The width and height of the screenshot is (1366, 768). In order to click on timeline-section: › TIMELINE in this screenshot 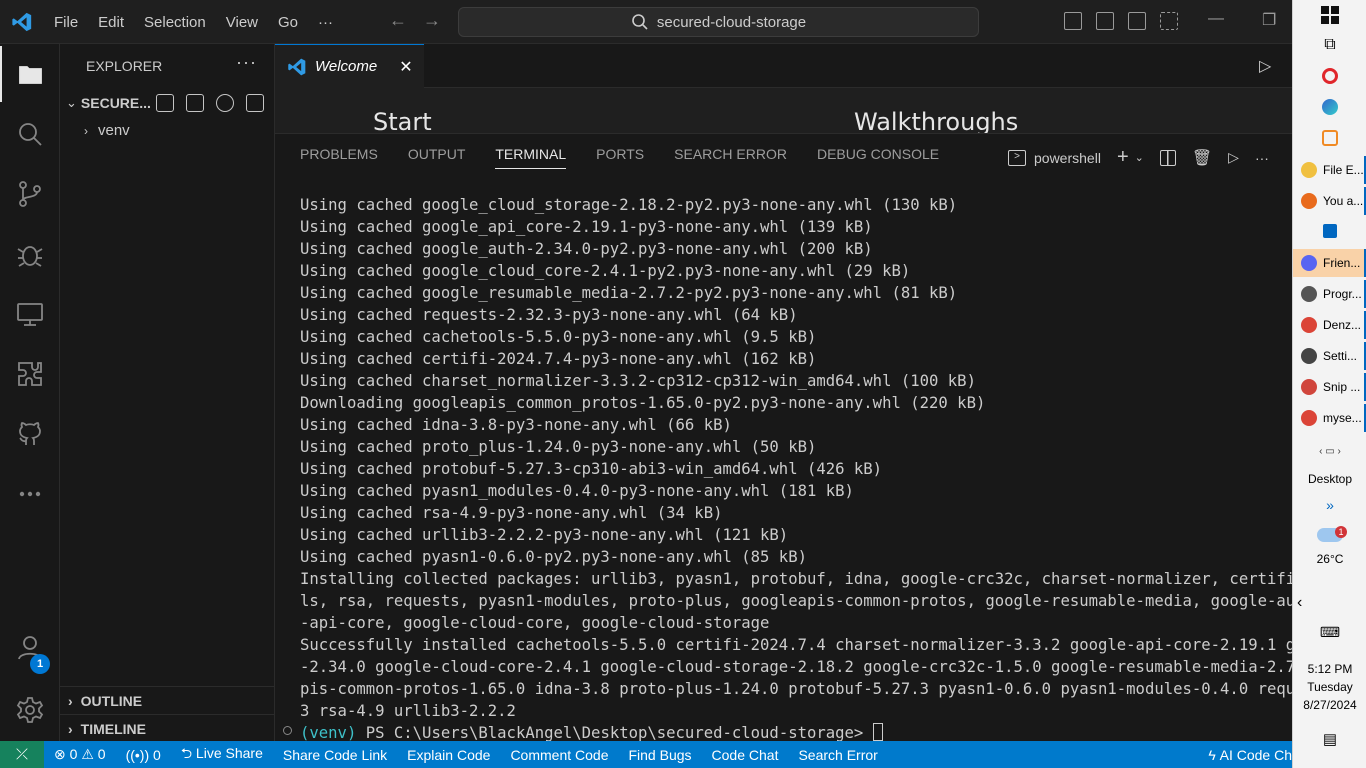, I will do `click(167, 728)`.